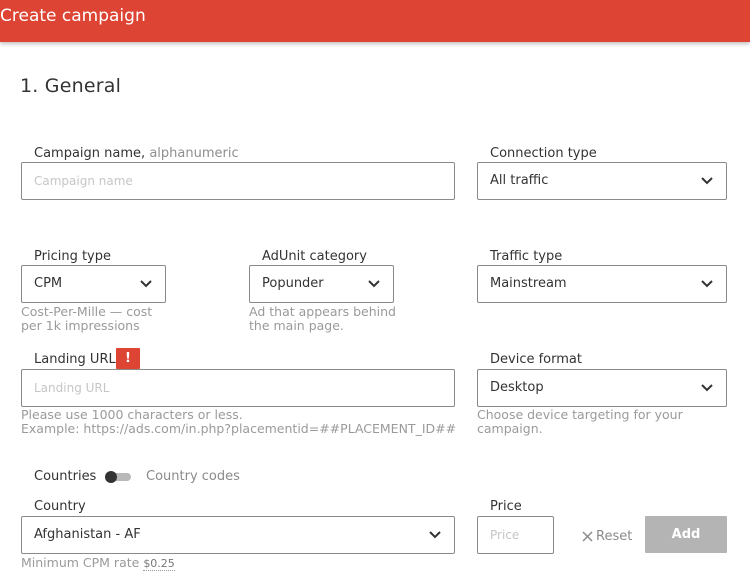 The image size is (750, 573). Describe the element at coordinates (686, 534) in the screenshot. I see `add-button: Add` at that location.